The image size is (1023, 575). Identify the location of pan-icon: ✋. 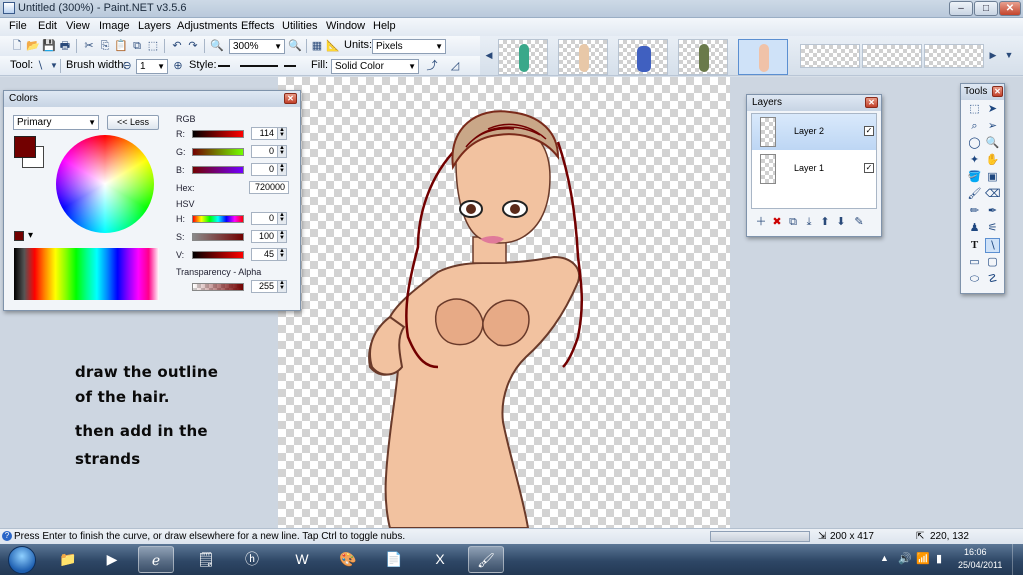
(992, 160).